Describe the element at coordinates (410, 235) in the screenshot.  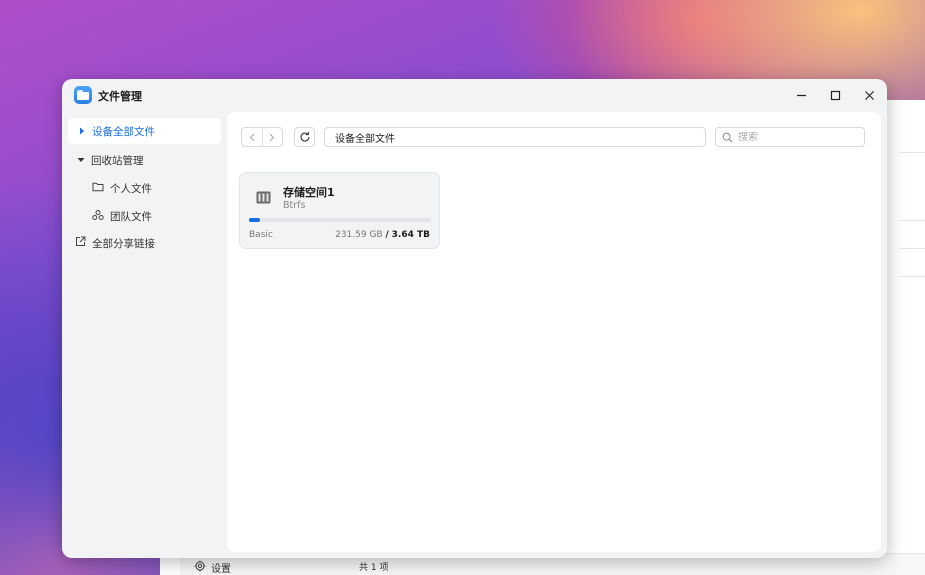
I see `storage-total: 3.64 TB` at that location.